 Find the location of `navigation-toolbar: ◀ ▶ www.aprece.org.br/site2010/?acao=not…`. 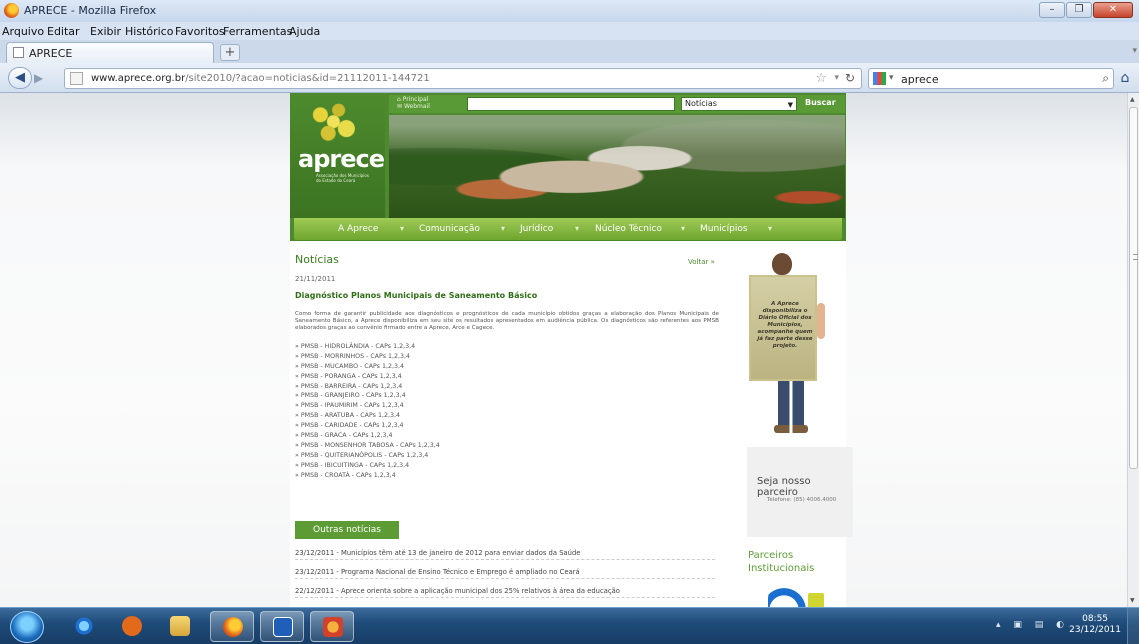

navigation-toolbar: ◀ ▶ www.aprece.org.br/site2010/?acao=not… is located at coordinates (569, 78).